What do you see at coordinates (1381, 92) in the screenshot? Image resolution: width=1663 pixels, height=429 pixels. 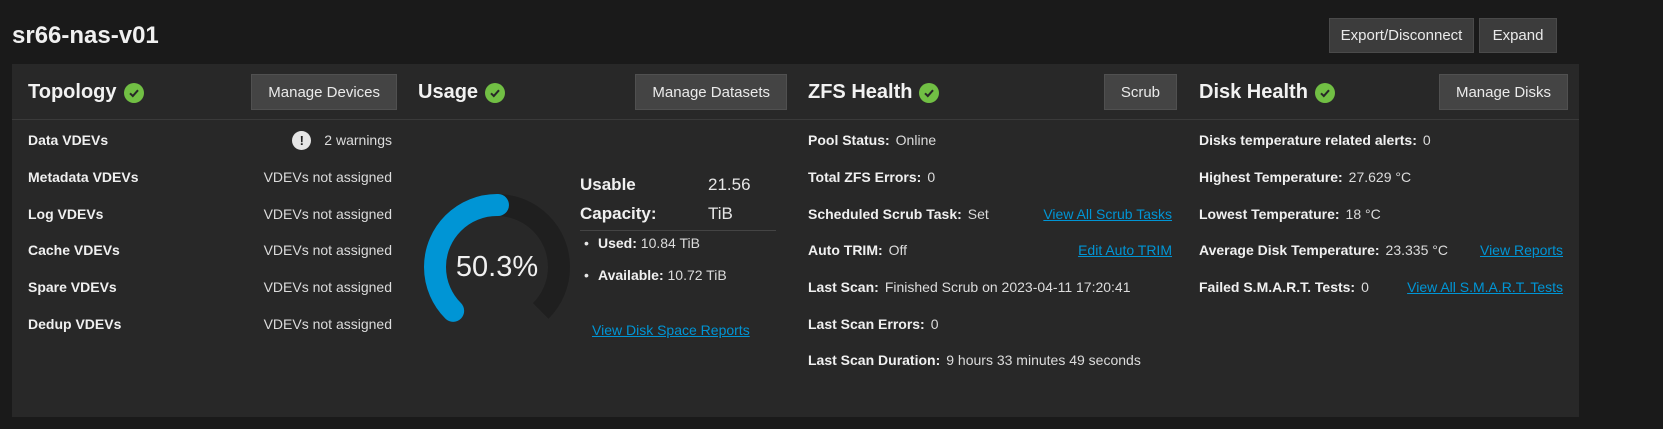 I see `disk-health-card-header: Disk Health Manage Disks` at bounding box center [1381, 92].